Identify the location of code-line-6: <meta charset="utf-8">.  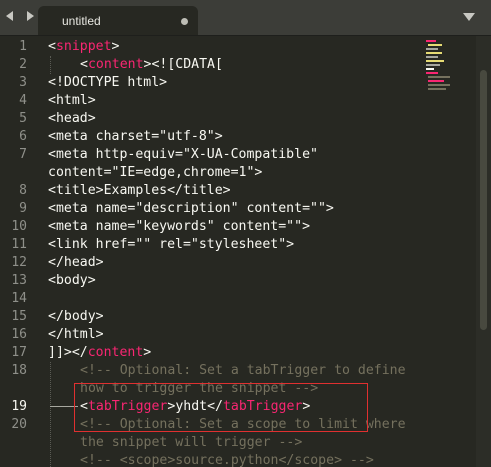
(135, 136).